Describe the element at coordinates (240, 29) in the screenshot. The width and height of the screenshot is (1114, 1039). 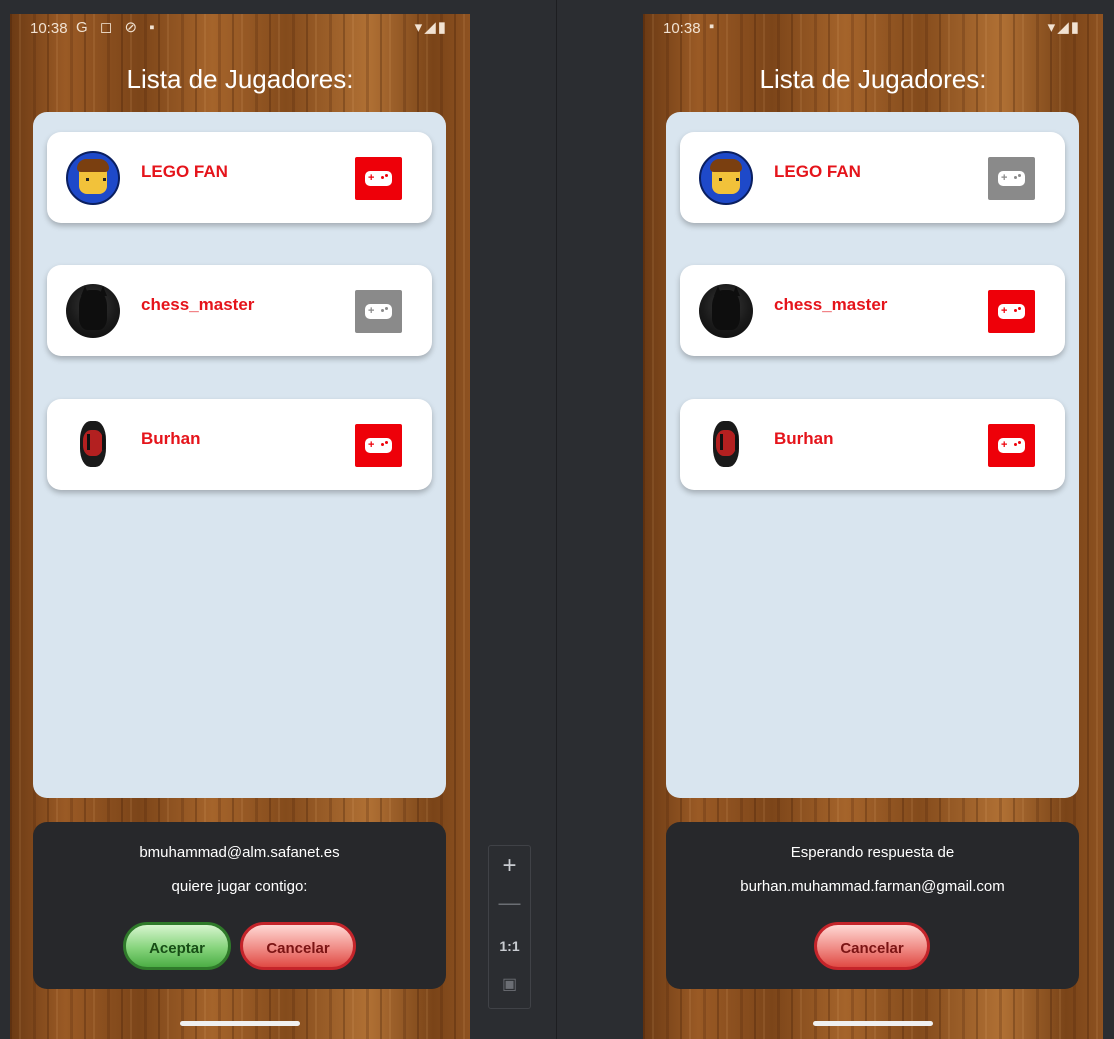
I see `status-bar: 10:38 G ◻ ⊘ ▪ ▾◢▮` at that location.